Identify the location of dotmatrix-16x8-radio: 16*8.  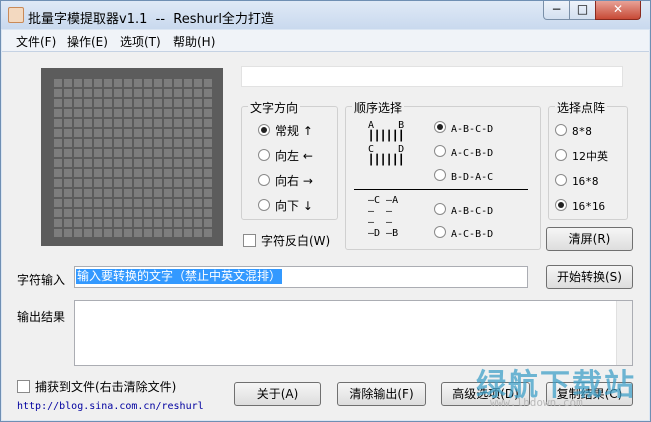
(577, 181).